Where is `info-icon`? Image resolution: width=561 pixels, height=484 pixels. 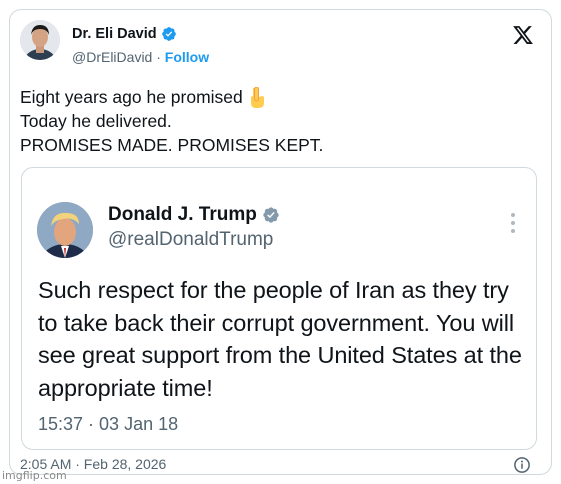 info-icon is located at coordinates (522, 465).